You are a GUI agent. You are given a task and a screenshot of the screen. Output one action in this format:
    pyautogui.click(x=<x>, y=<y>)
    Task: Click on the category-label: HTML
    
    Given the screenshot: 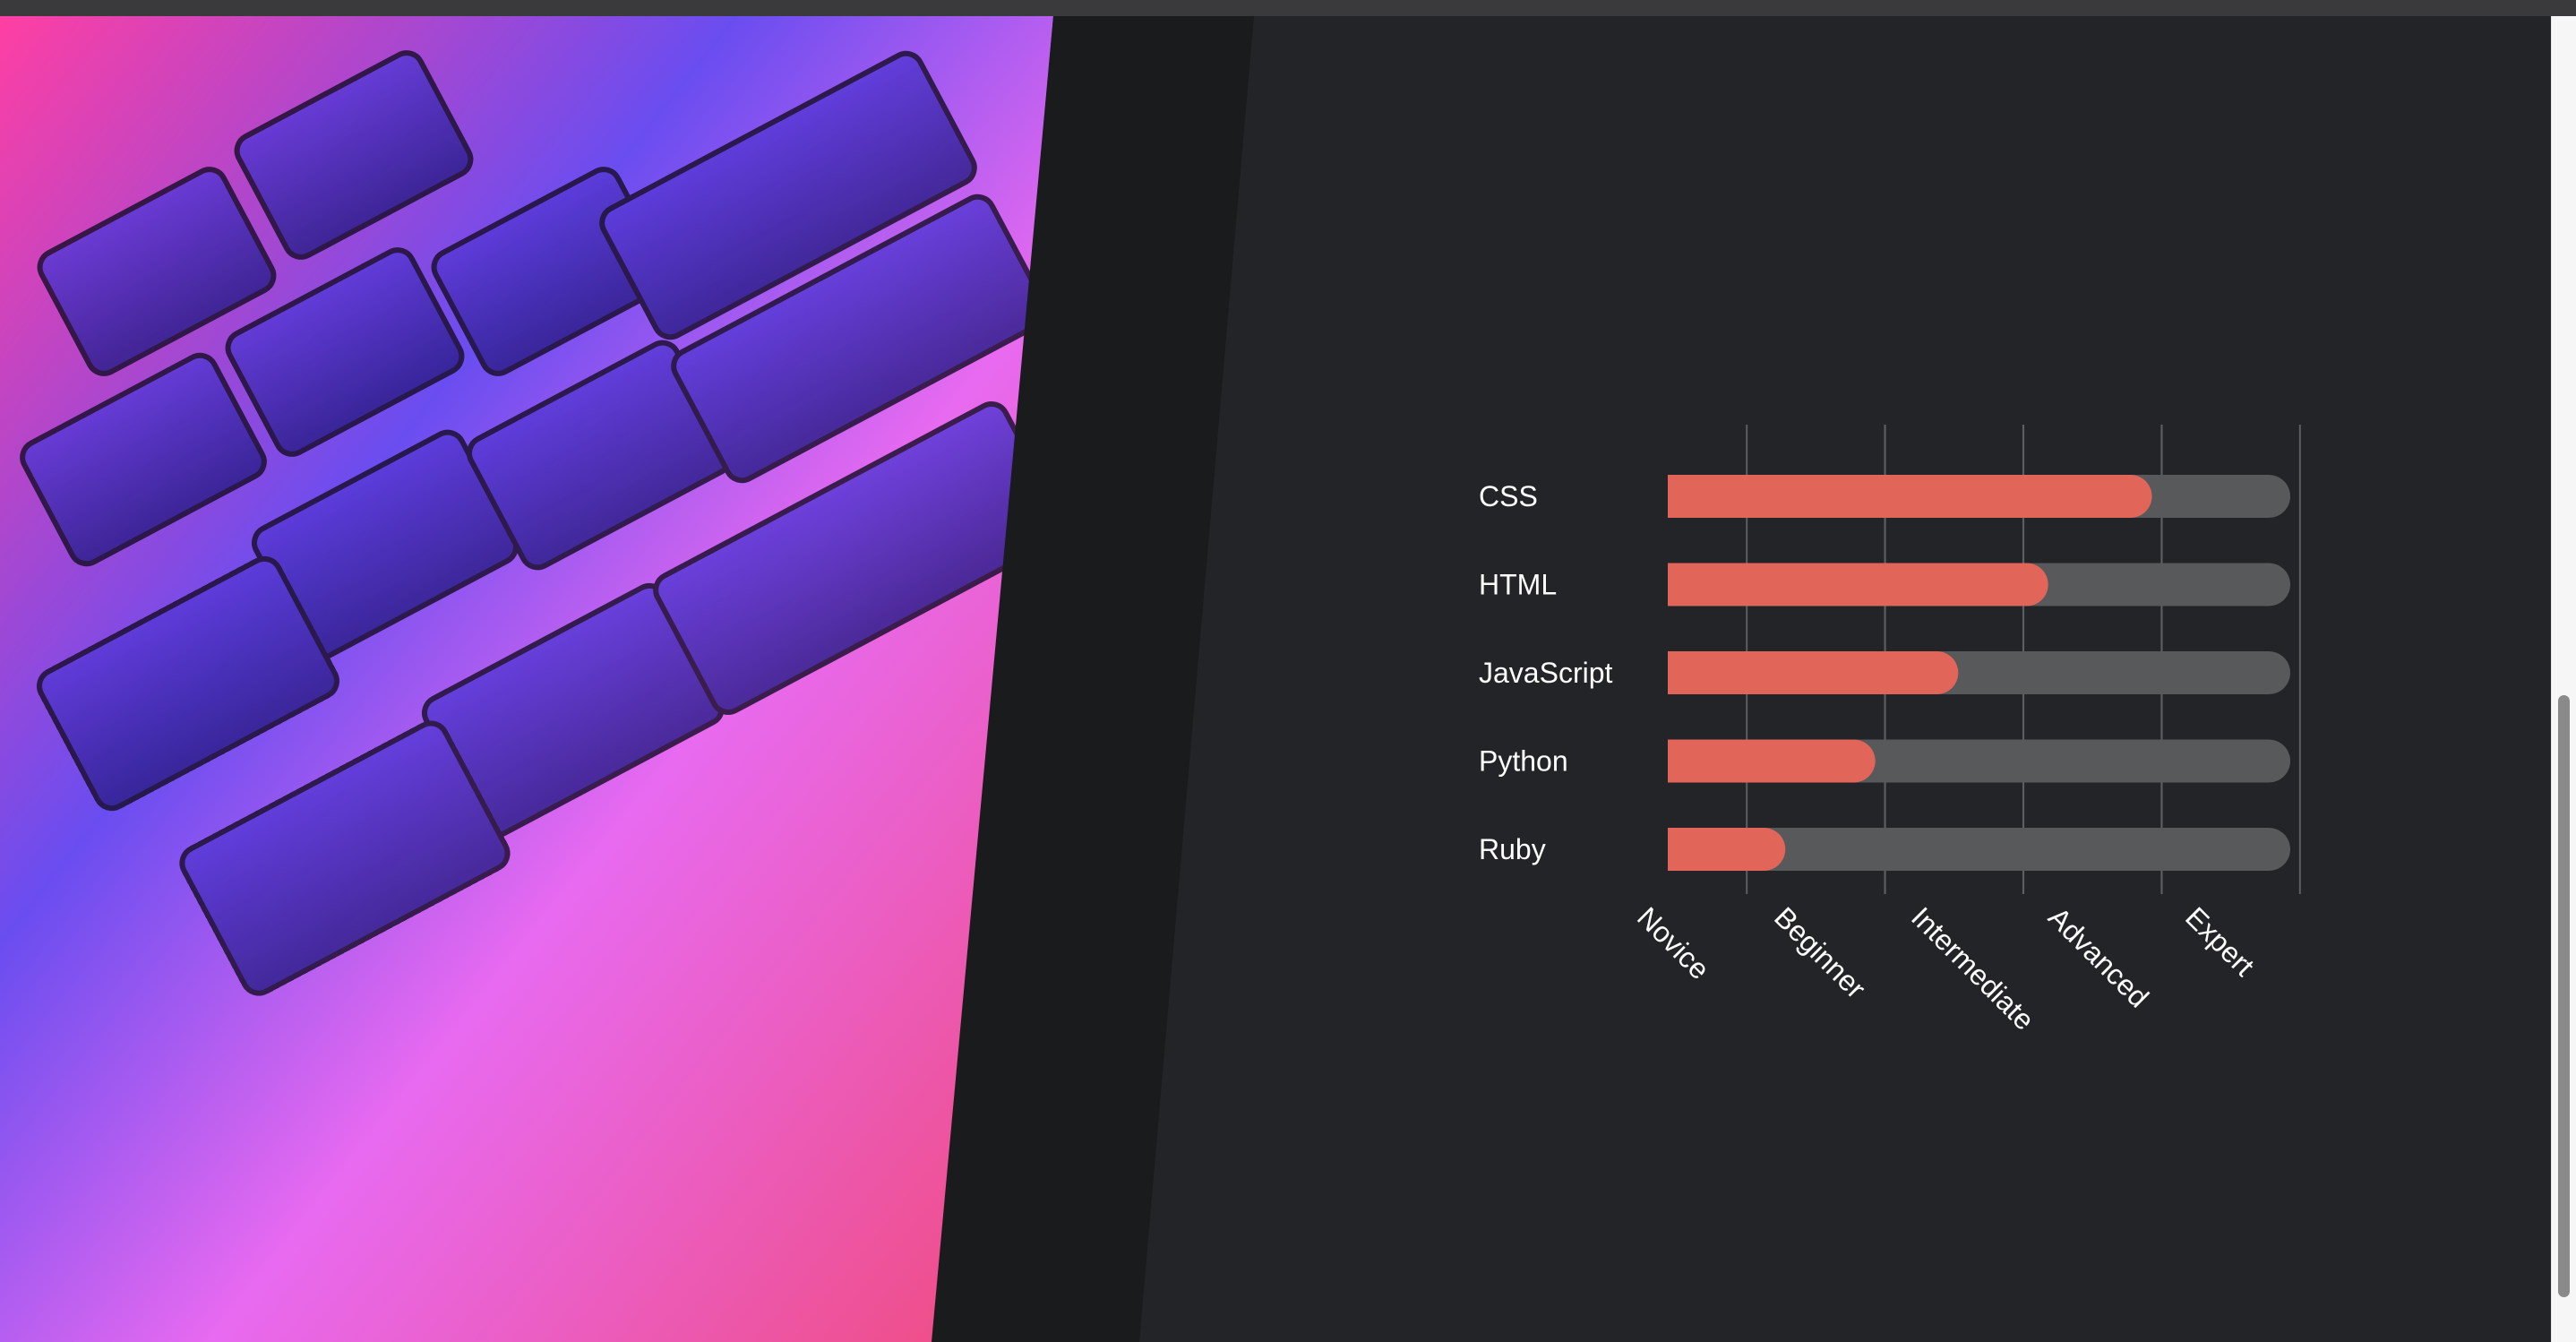 What is the action you would take?
    pyautogui.click(x=1518, y=585)
    